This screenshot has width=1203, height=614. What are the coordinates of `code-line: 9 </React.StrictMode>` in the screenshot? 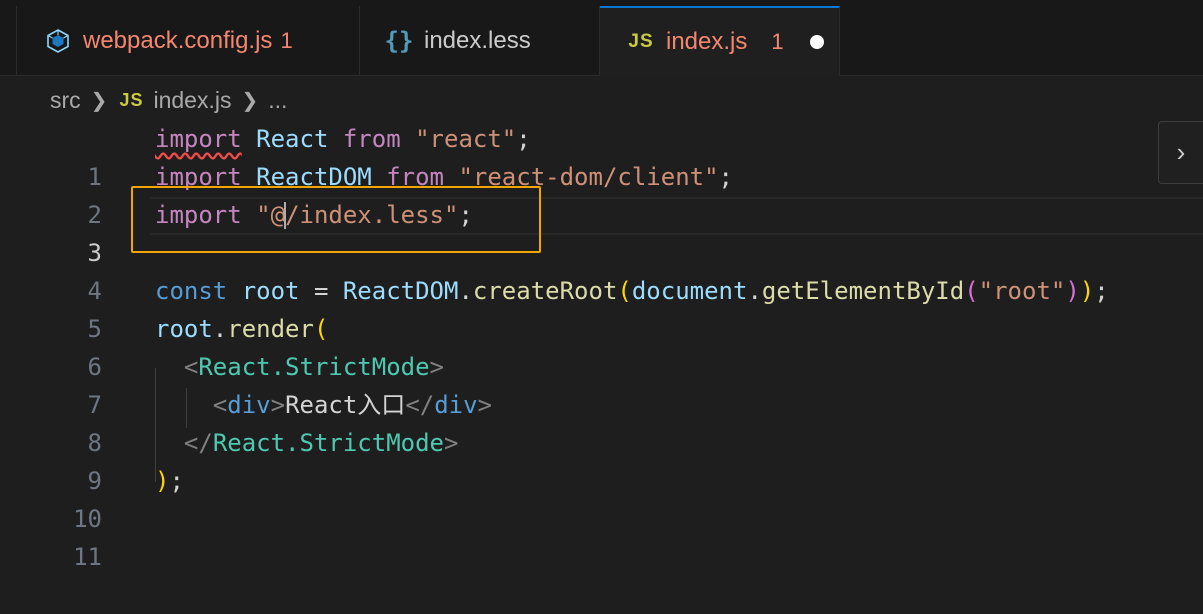 It's located at (601, 459).